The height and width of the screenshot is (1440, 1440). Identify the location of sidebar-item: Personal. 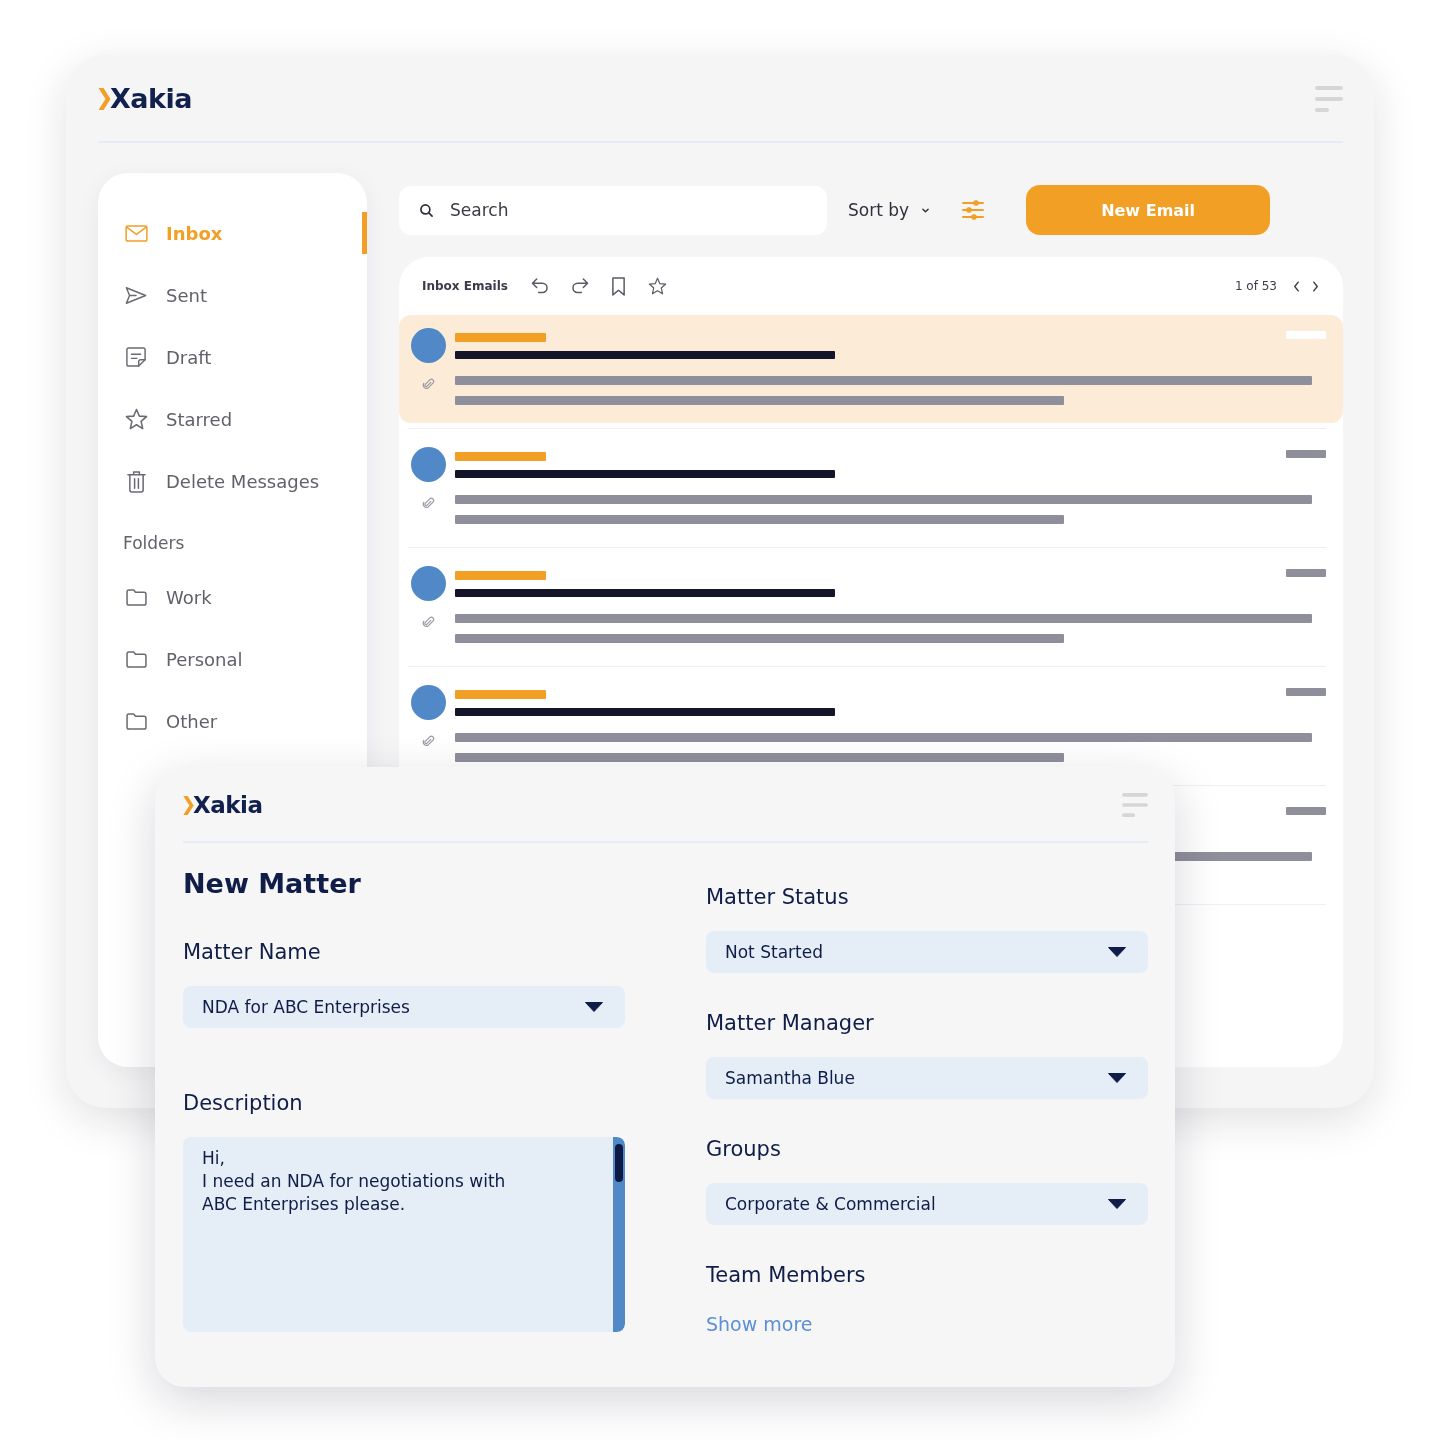
(232, 659).